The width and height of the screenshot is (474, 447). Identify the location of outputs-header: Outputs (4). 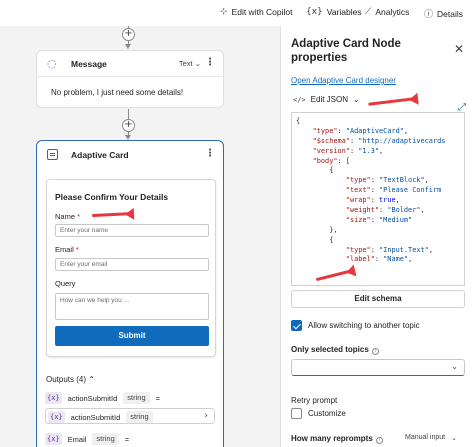
(66, 379).